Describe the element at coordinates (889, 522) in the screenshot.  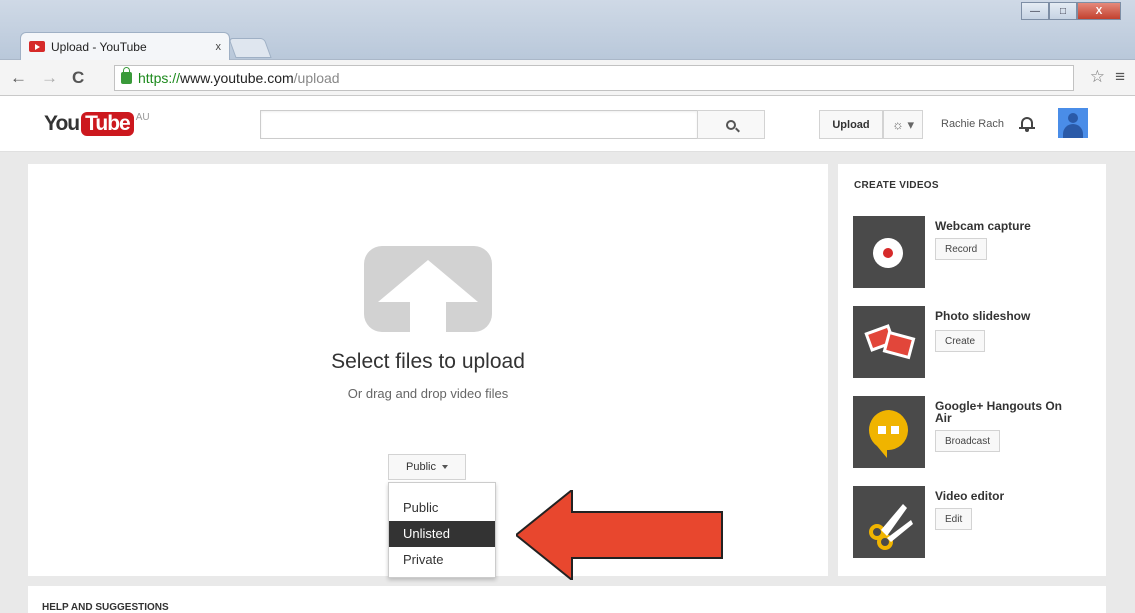
I see `scissors-icon` at that location.